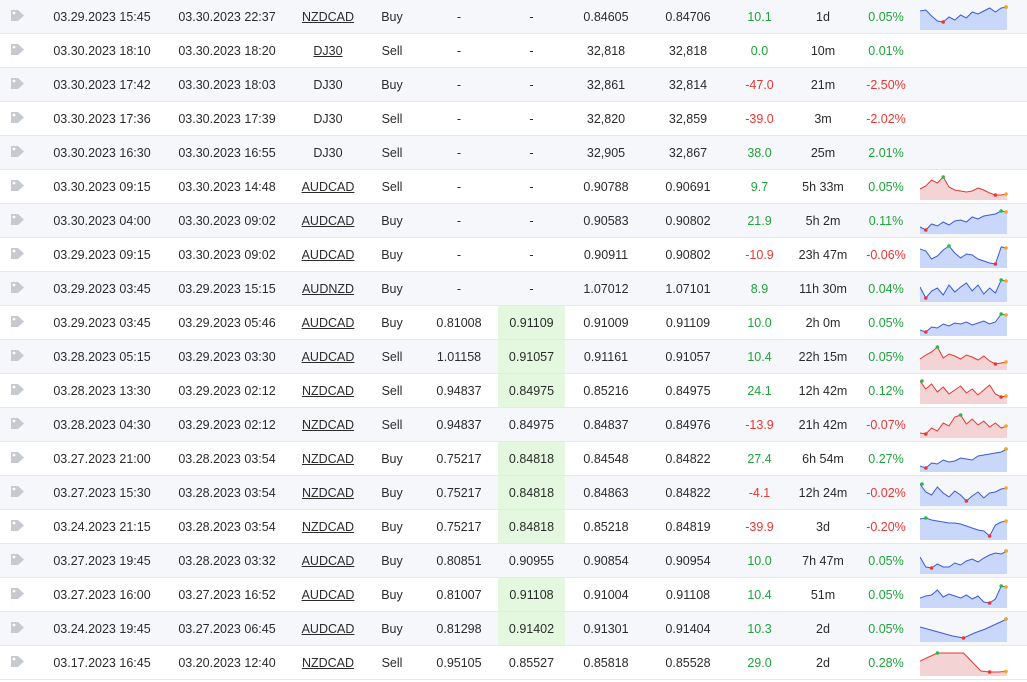 The width and height of the screenshot is (1027, 682). I want to click on stop-loss: 0.81008, so click(459, 322).